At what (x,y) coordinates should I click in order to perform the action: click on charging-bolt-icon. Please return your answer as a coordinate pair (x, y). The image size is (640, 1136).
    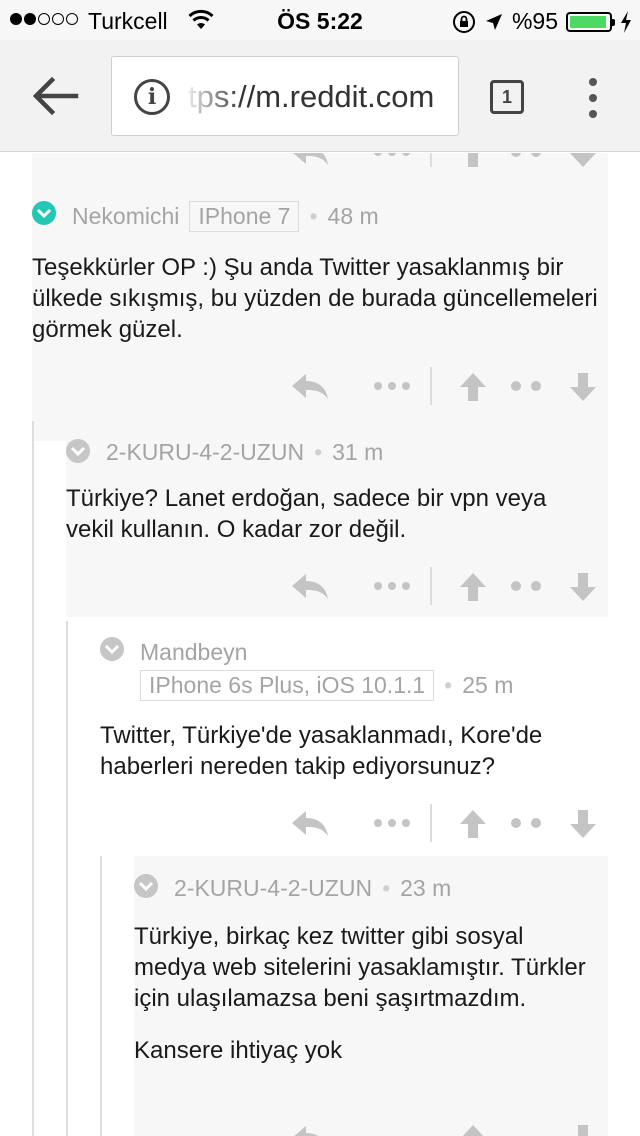
    Looking at the image, I should click on (626, 21).